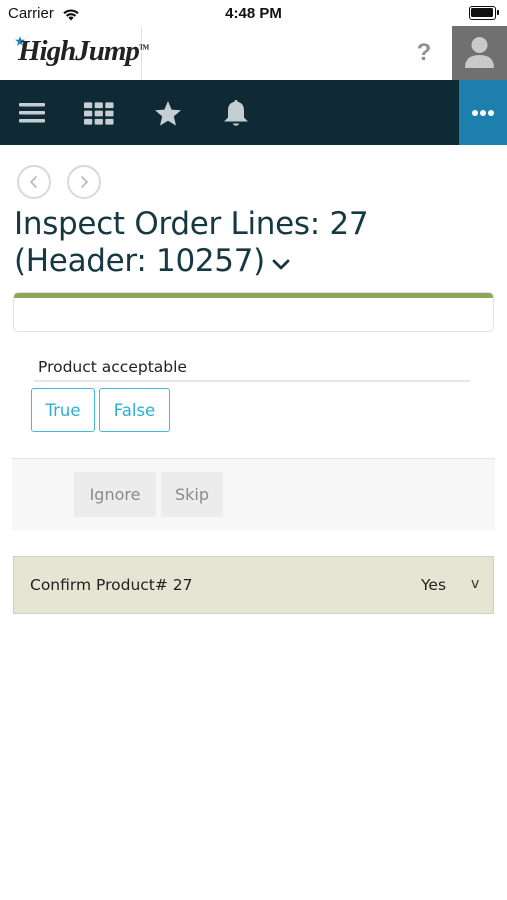  What do you see at coordinates (143, 47) in the screenshot?
I see `logo-tm: TM` at bounding box center [143, 47].